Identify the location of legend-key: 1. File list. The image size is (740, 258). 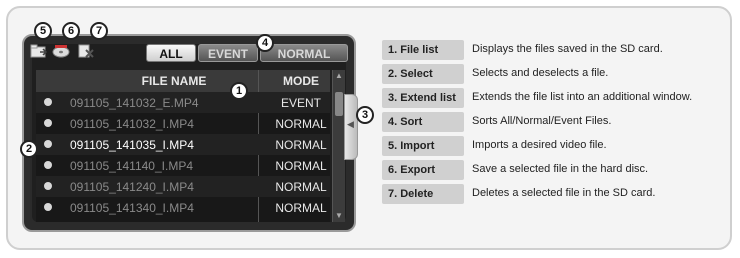
(423, 50).